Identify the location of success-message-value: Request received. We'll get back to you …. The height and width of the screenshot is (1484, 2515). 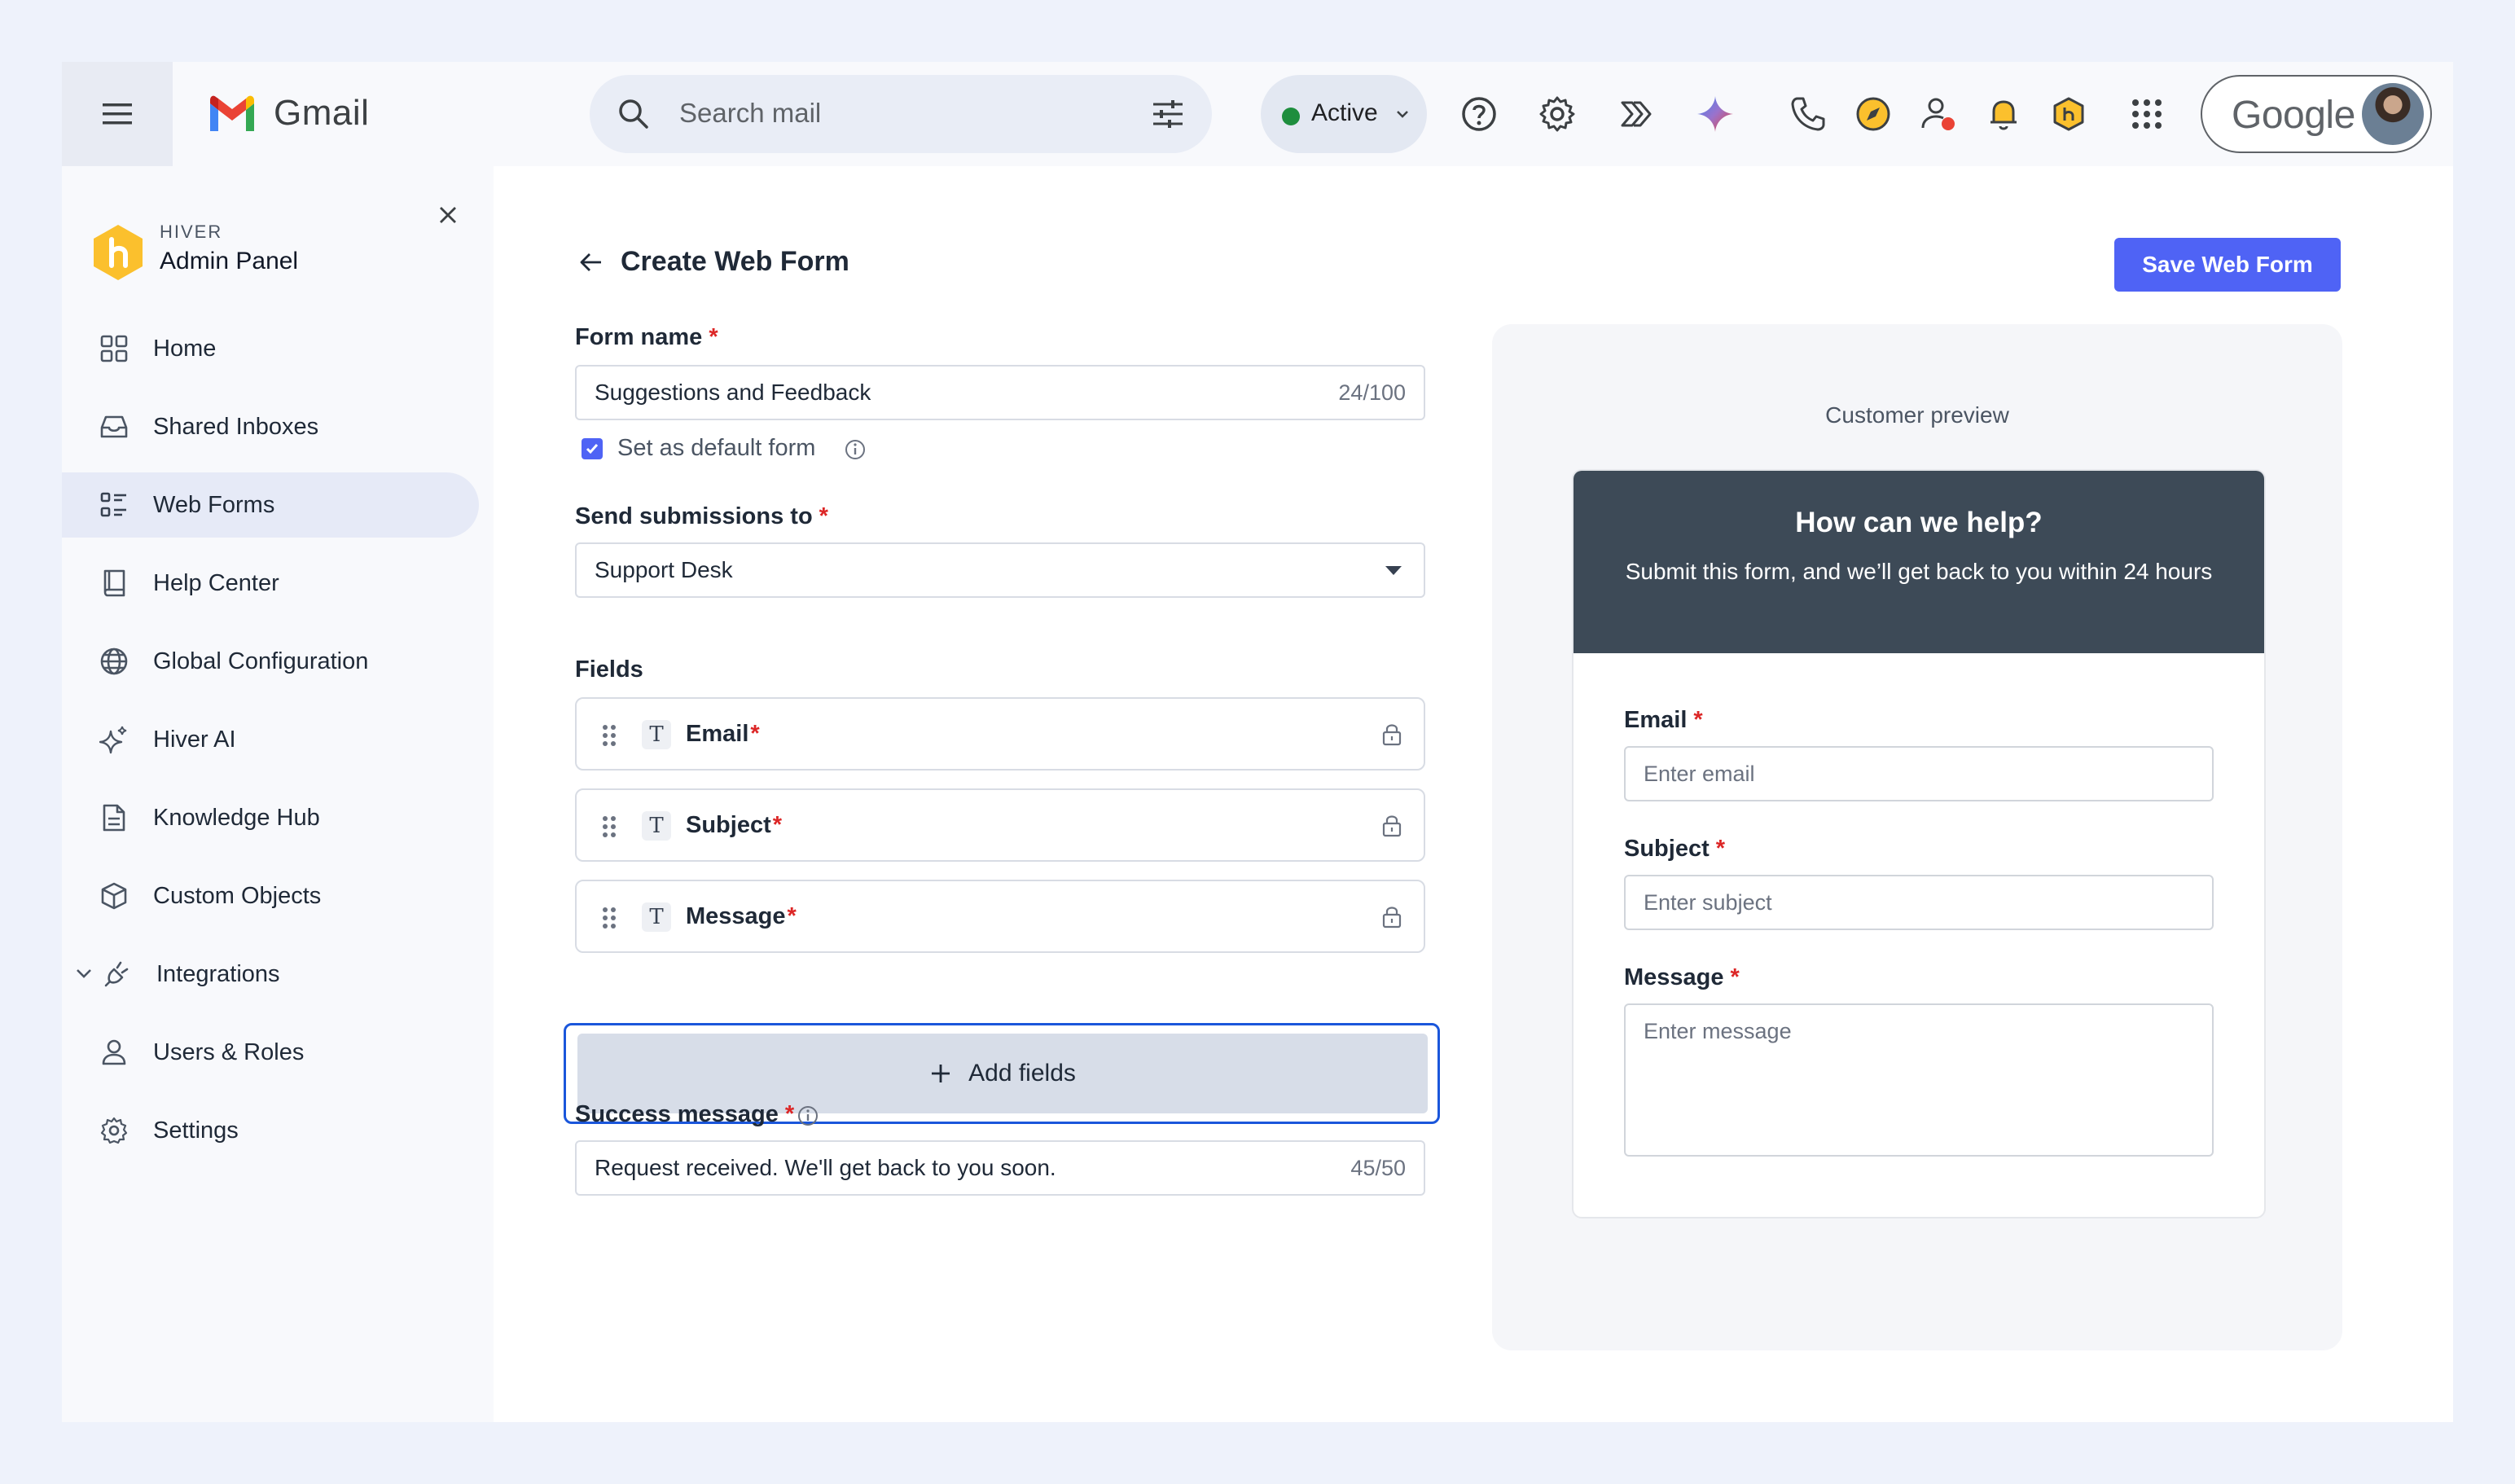
(825, 1167).